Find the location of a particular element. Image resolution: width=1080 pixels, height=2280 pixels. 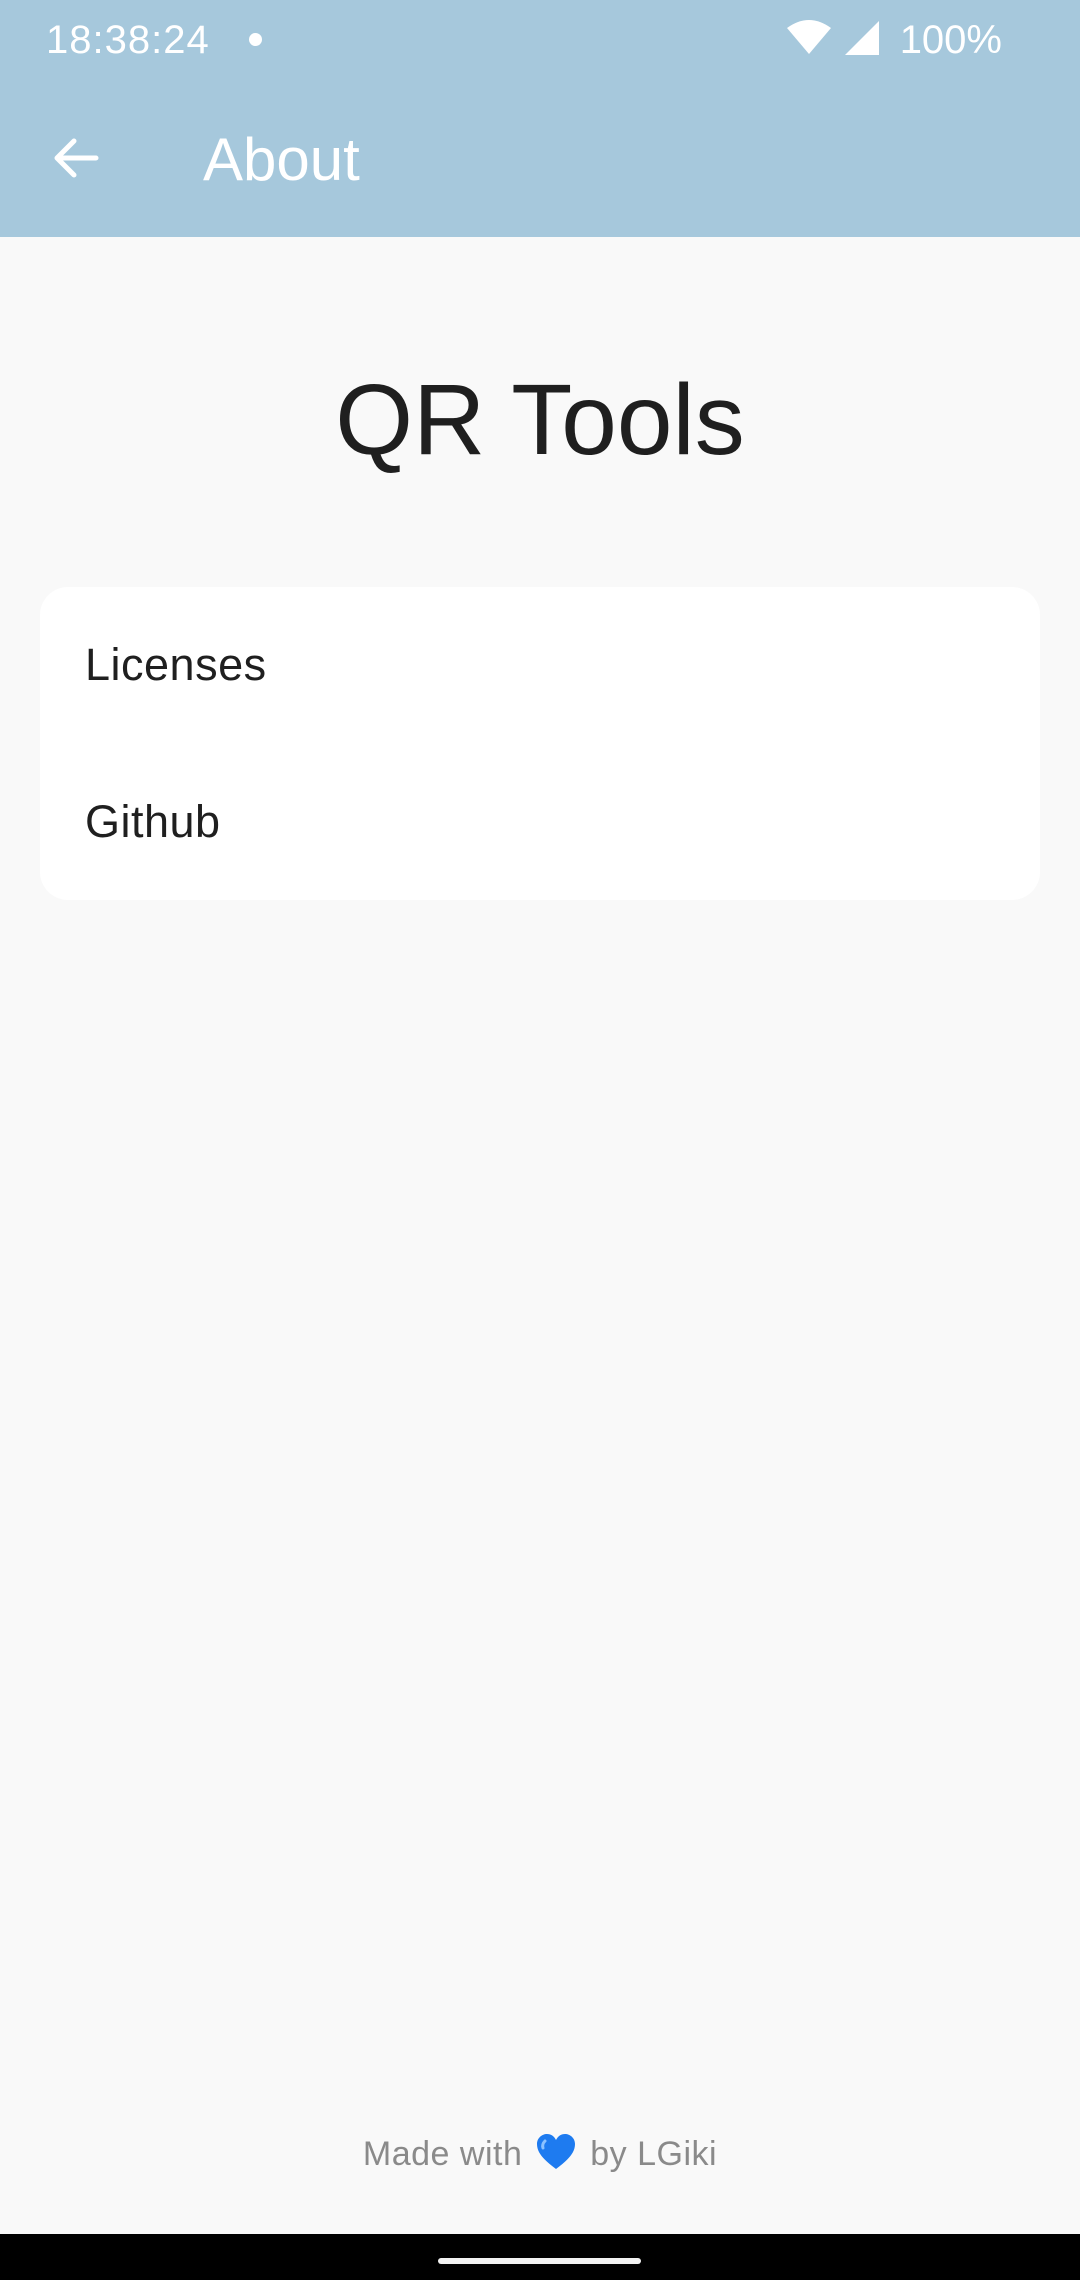

footer-credit: Made with by LGiki is located at coordinates (540, 2157).